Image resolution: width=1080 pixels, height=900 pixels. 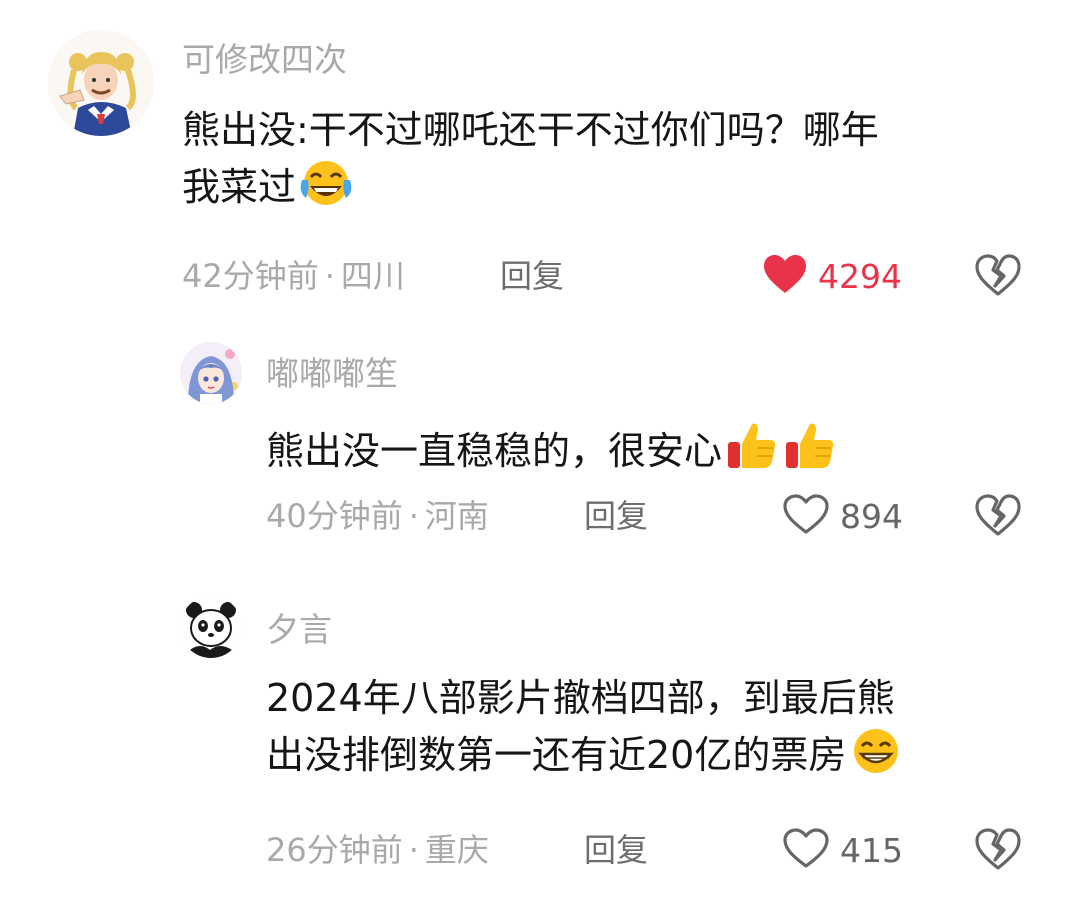 I want to click on comment-text-line: 我菜过, so click(x=530, y=190).